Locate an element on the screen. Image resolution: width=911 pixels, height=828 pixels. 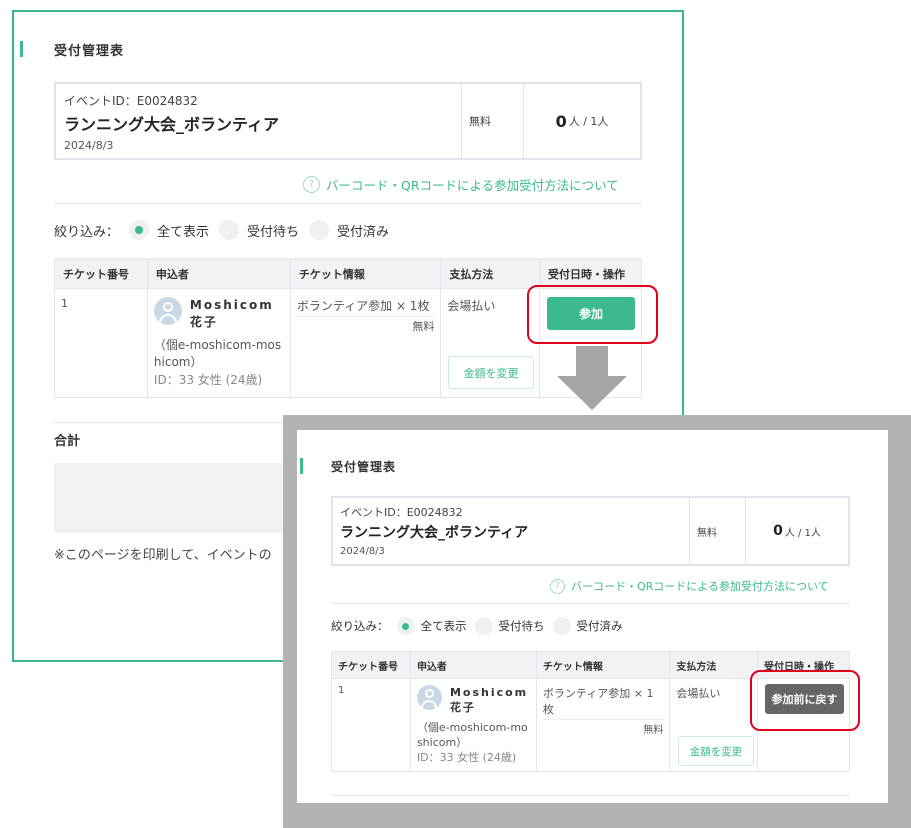
table-header-row: チケット番号 申込者 チケット情報 支払方法 受付日時・操作 is located at coordinates (348, 273).